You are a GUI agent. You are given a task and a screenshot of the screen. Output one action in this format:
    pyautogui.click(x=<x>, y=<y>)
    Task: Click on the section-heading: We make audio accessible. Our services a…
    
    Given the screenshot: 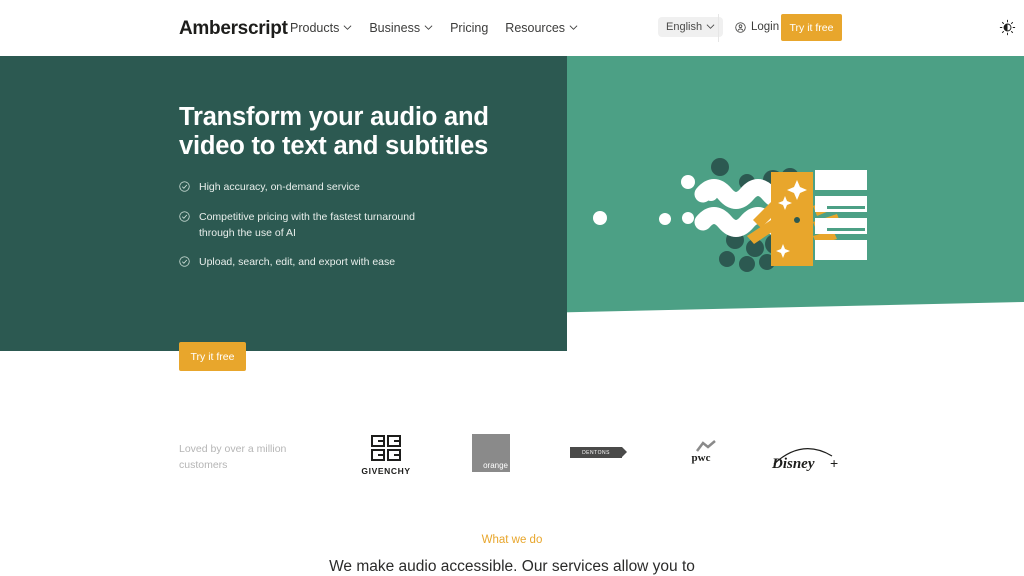 What is the action you would take?
    pyautogui.click(x=512, y=566)
    